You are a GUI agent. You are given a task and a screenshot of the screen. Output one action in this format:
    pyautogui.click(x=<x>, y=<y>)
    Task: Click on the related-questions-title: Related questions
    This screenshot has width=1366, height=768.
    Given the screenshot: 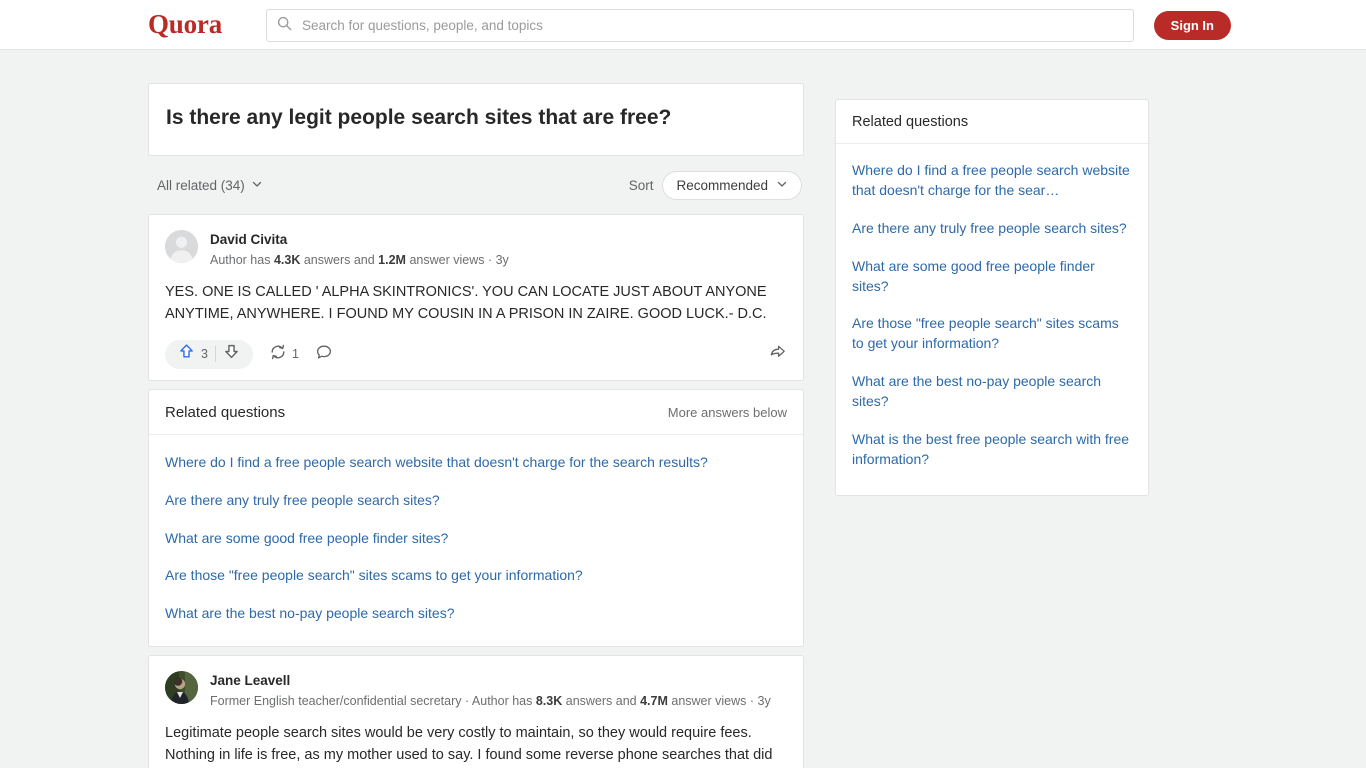 What is the action you would take?
    pyautogui.click(x=225, y=413)
    